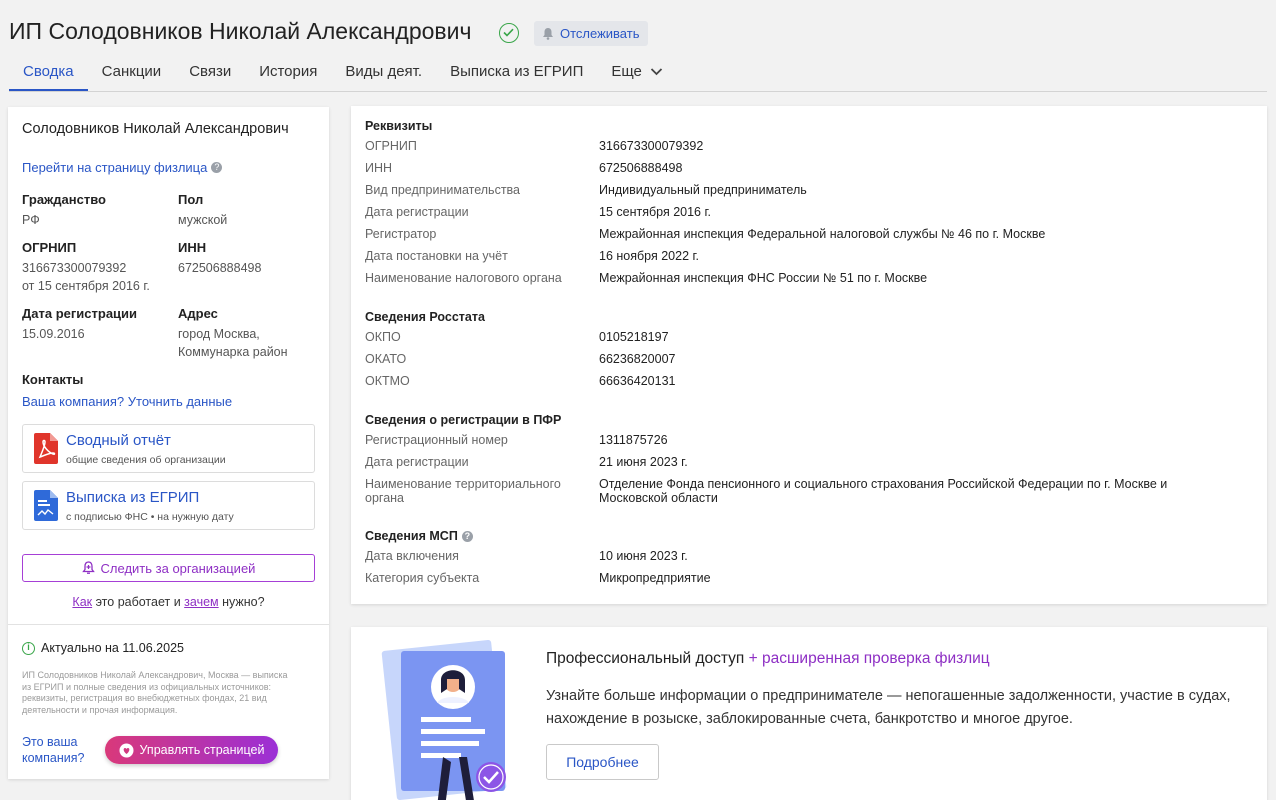 The width and height of the screenshot is (1276, 800). I want to click on more-details-button: Подробнее, so click(602, 762).